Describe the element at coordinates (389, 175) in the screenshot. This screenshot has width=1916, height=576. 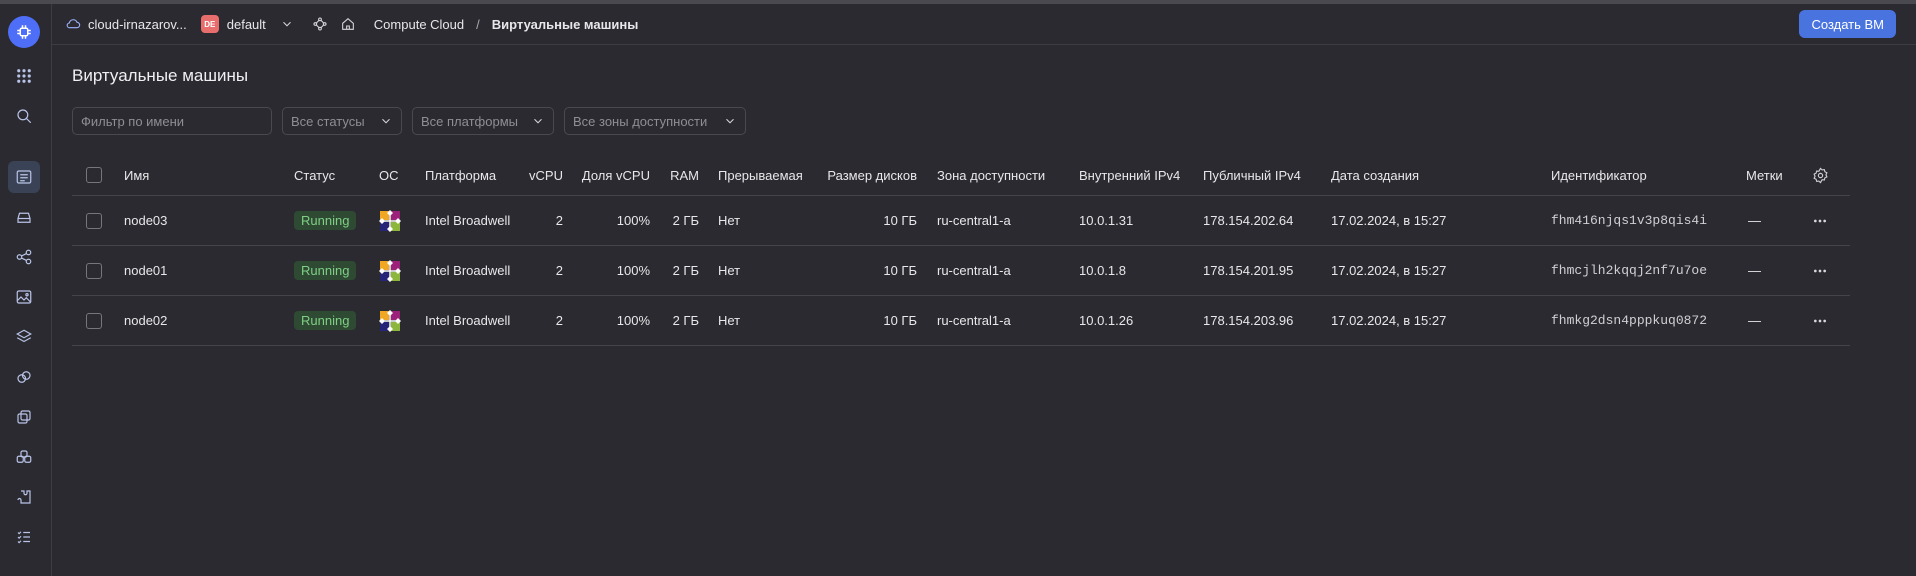
I see `col-header-os: ОС` at that location.